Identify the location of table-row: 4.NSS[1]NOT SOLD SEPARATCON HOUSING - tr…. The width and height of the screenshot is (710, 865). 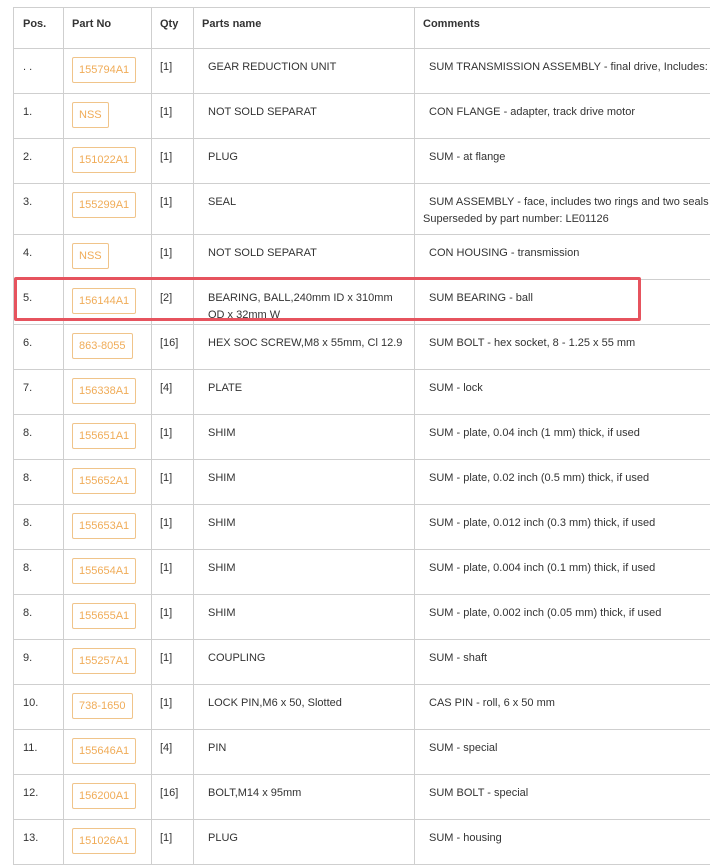
(362, 257).